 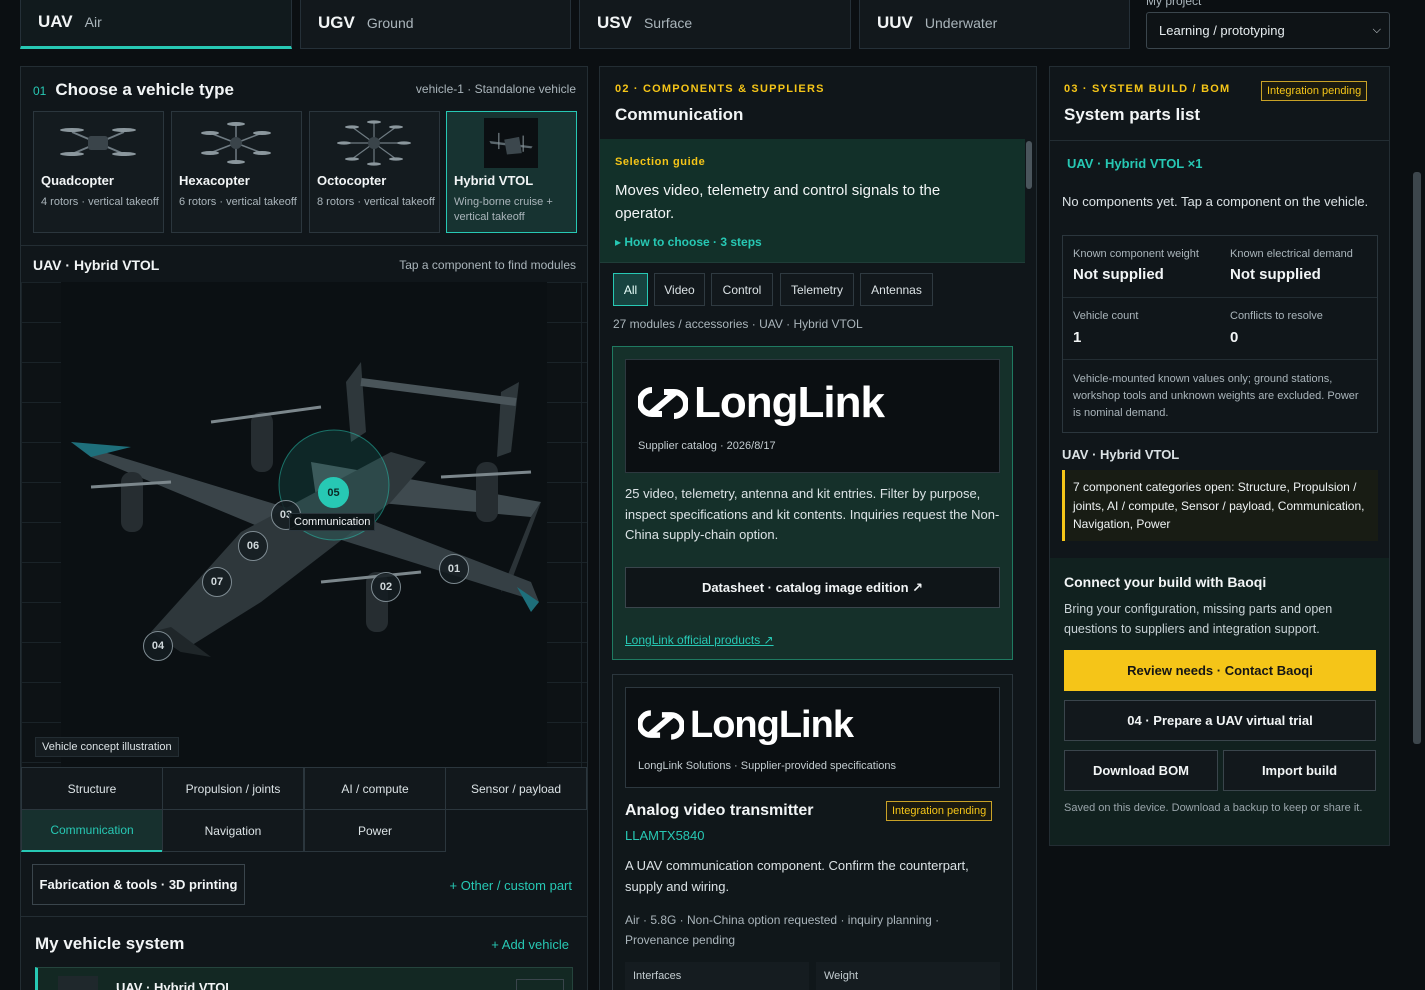 I want to click on tab-usv: USV Surface, so click(x=715, y=24).